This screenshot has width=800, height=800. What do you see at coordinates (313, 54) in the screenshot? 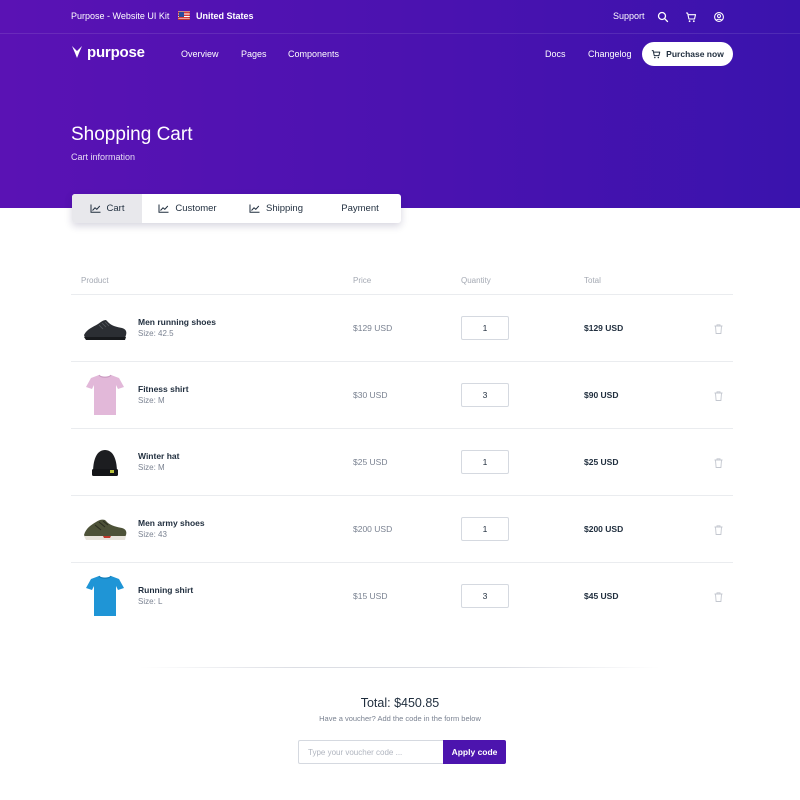
I see `nav-components: Components` at bounding box center [313, 54].